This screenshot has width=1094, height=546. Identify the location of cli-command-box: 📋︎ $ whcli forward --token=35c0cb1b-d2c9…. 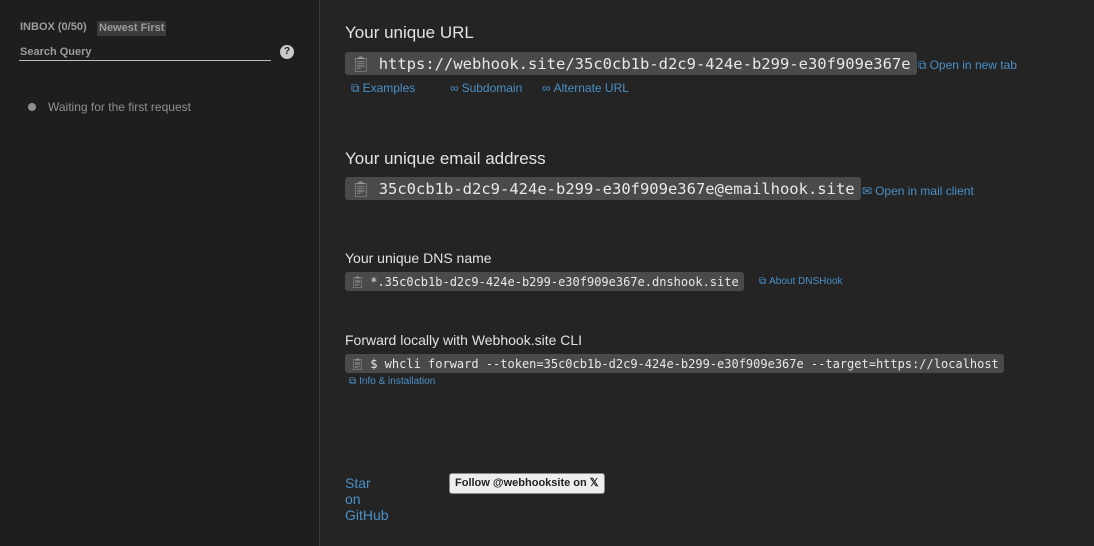
(674, 363).